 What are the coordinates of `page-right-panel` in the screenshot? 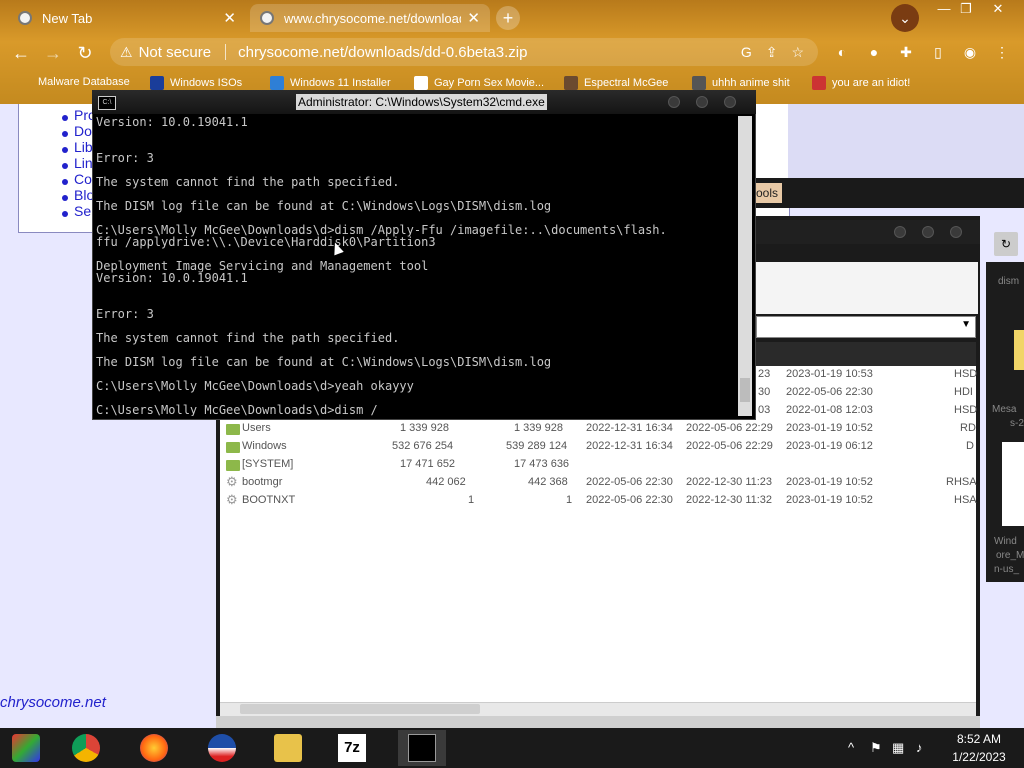 It's located at (906, 141).